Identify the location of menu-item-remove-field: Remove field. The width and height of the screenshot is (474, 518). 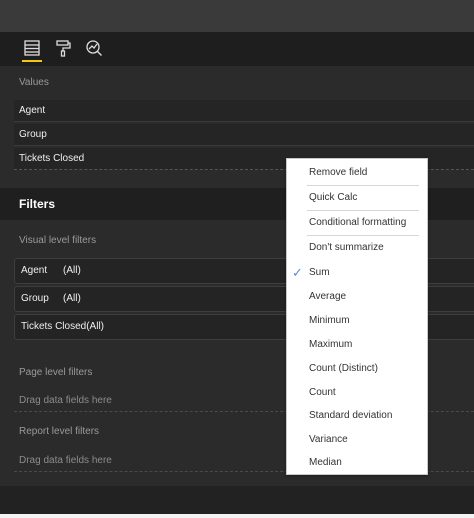
(357, 173).